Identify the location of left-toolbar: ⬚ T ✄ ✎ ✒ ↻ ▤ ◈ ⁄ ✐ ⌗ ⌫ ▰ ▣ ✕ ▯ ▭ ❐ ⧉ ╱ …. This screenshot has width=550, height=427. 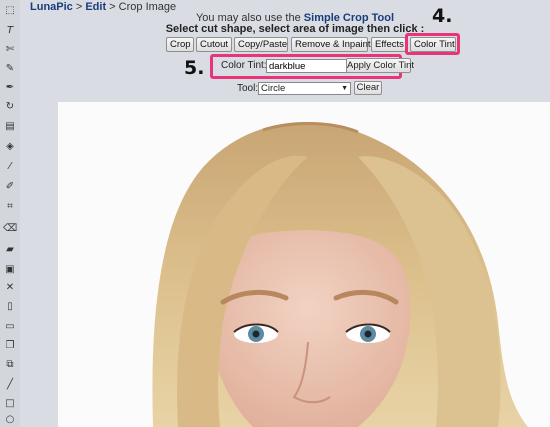
(10, 213).